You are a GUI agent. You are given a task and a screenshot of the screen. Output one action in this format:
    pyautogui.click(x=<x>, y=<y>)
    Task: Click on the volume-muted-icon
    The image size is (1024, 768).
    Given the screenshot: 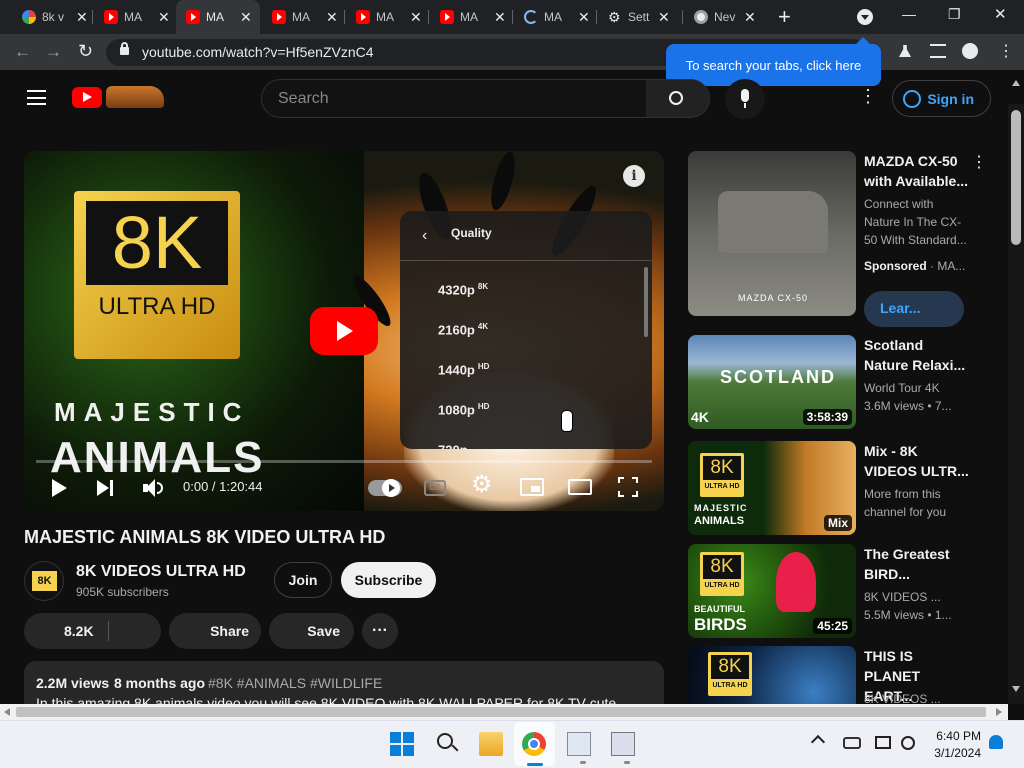 What is the action you would take?
    pyautogui.click(x=908, y=743)
    